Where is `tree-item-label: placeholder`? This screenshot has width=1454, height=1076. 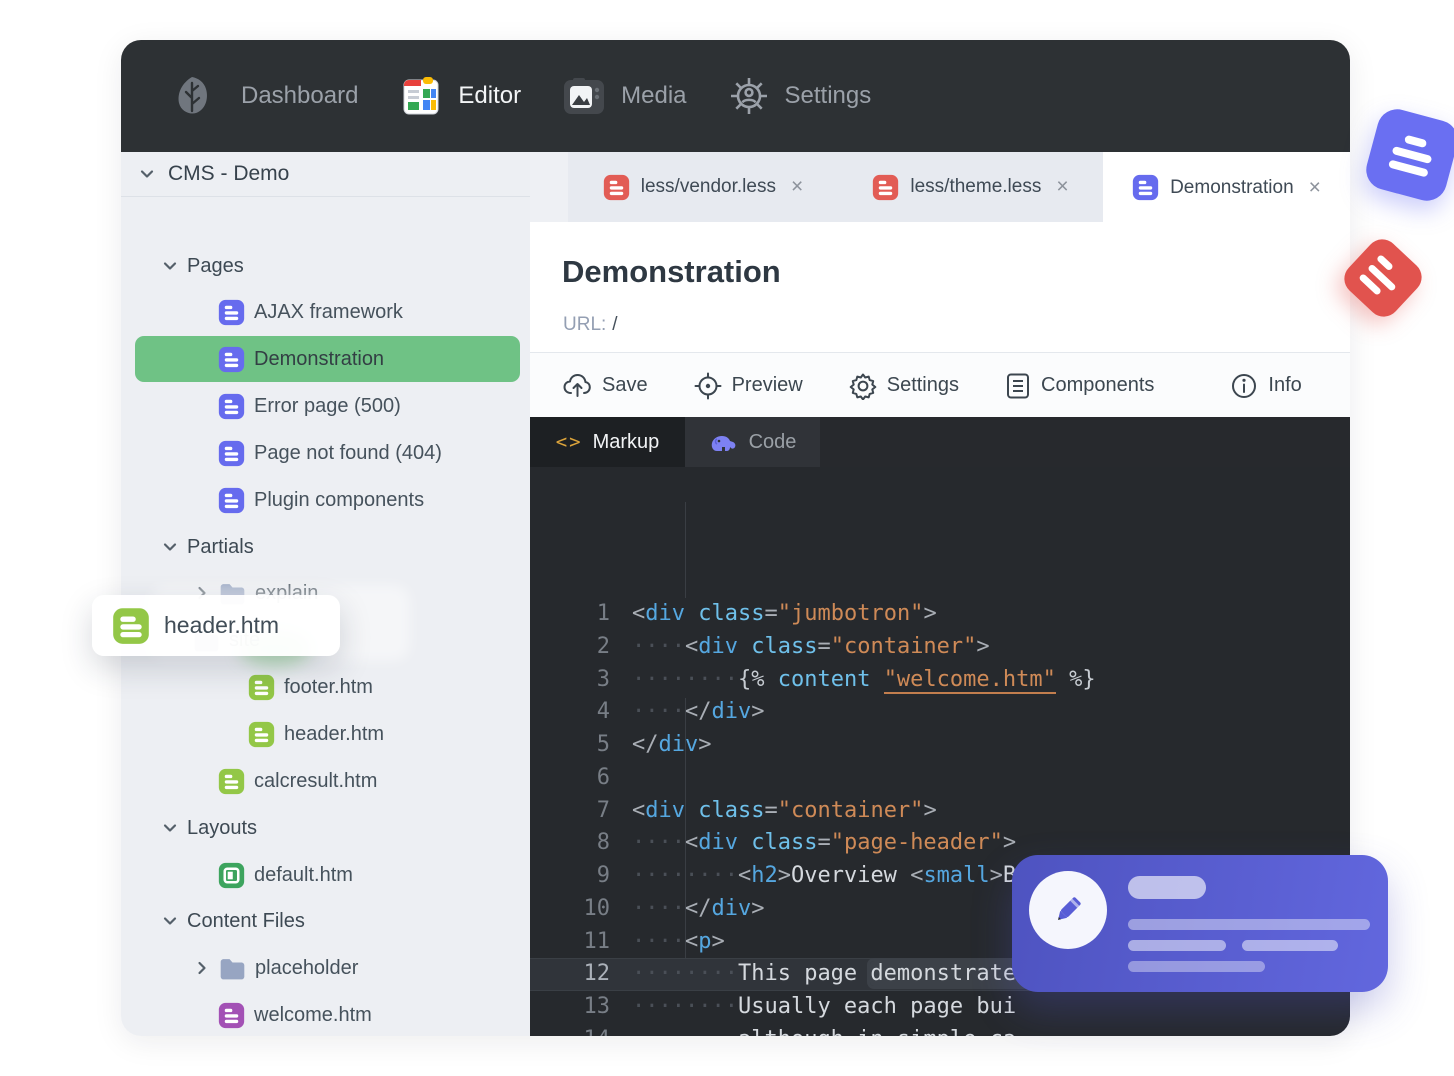 tree-item-label: placeholder is located at coordinates (307, 967).